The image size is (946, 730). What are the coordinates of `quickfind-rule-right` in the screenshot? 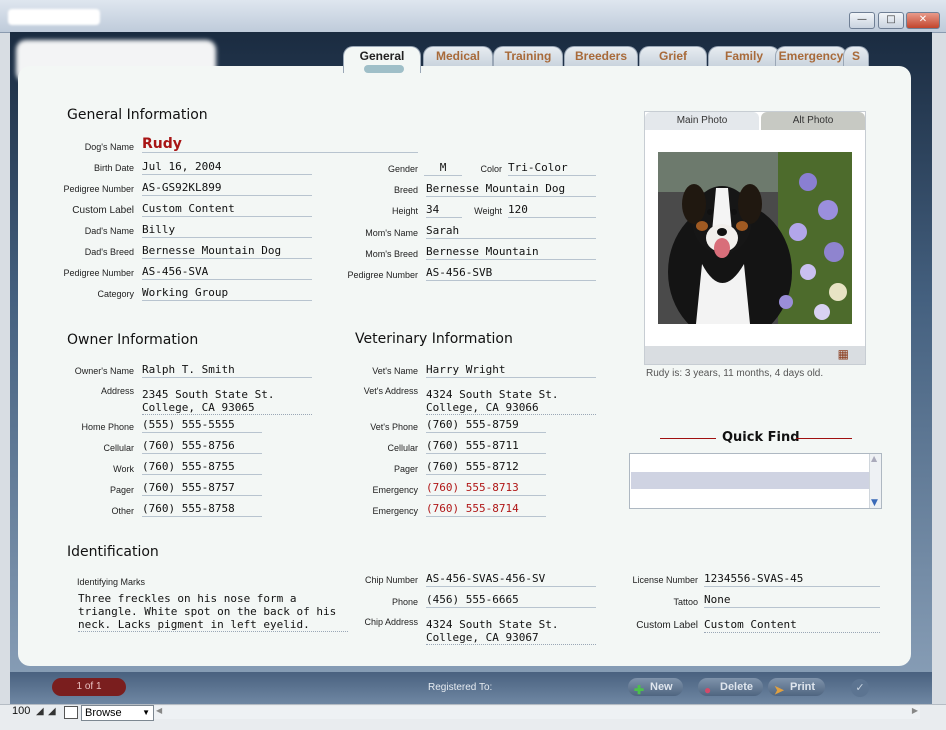 It's located at (824, 438).